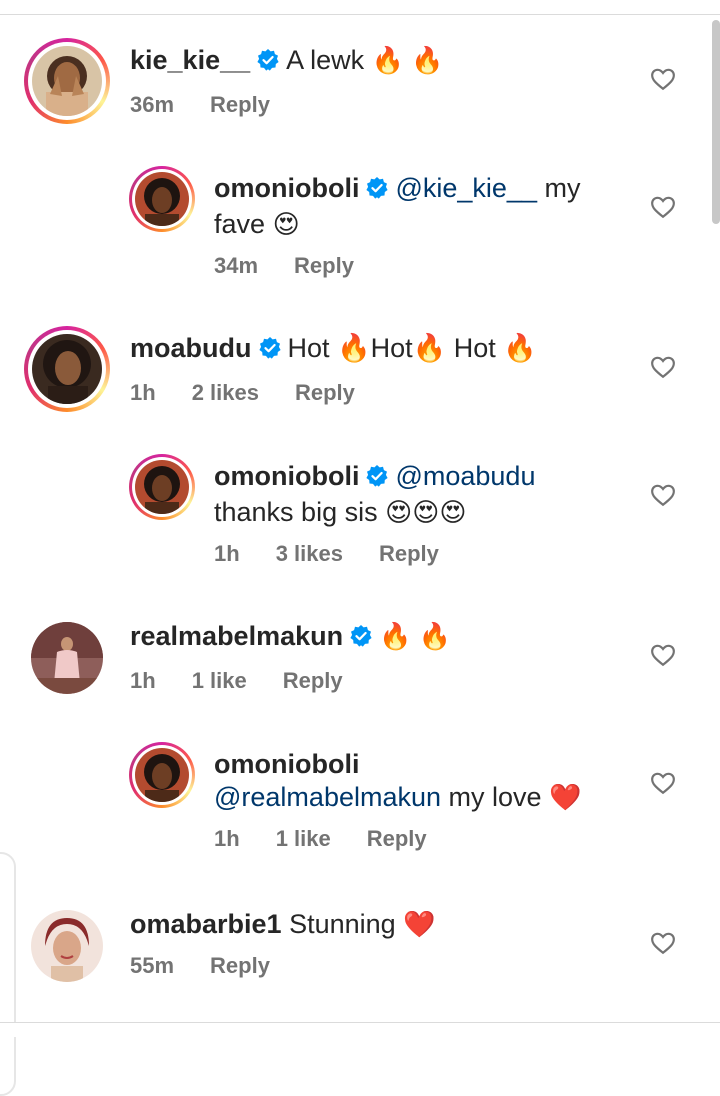  What do you see at coordinates (426, 512) in the screenshot?
I see `heart-eyes-emoji: 😍😍😍` at bounding box center [426, 512].